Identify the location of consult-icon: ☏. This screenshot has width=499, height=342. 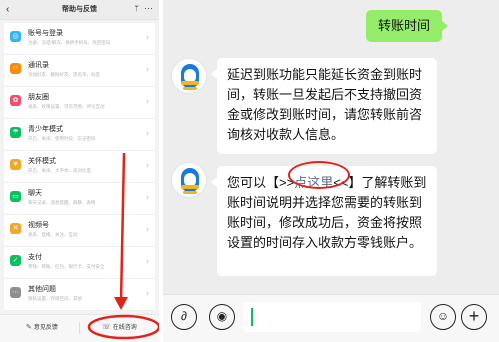
(106, 327).